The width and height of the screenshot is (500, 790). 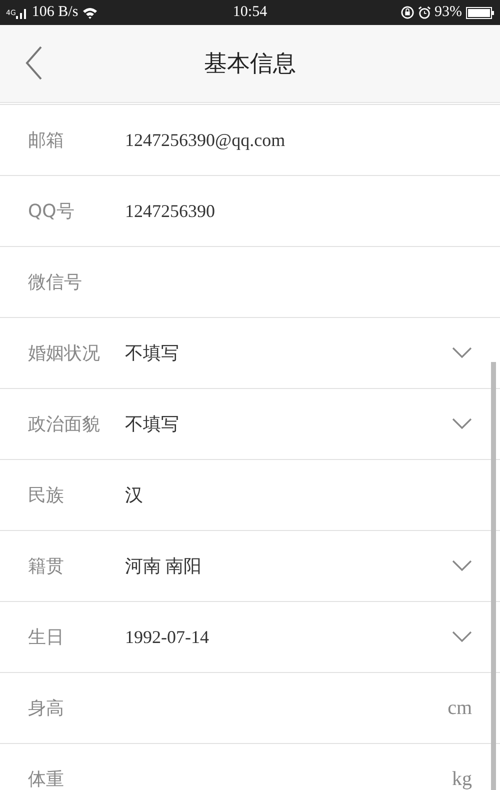 I want to click on field-label: 政治面貌, so click(x=64, y=424).